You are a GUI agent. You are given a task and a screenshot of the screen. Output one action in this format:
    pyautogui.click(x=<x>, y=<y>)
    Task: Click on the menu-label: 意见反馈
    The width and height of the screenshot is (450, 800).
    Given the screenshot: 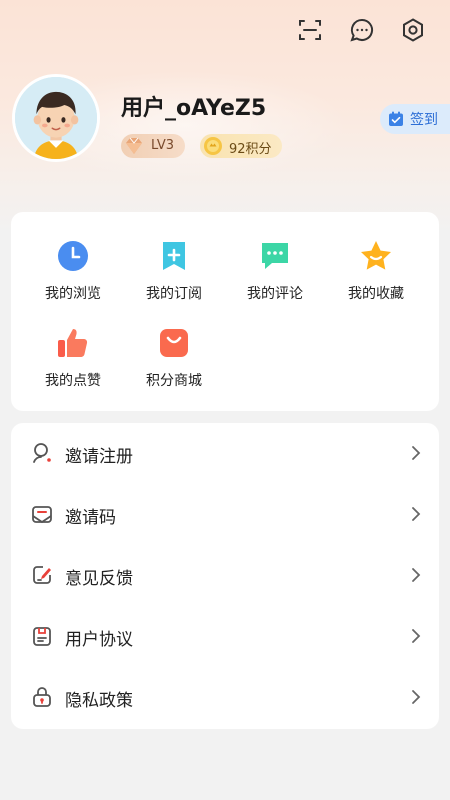 What is the action you would take?
    pyautogui.click(x=99, y=579)
    